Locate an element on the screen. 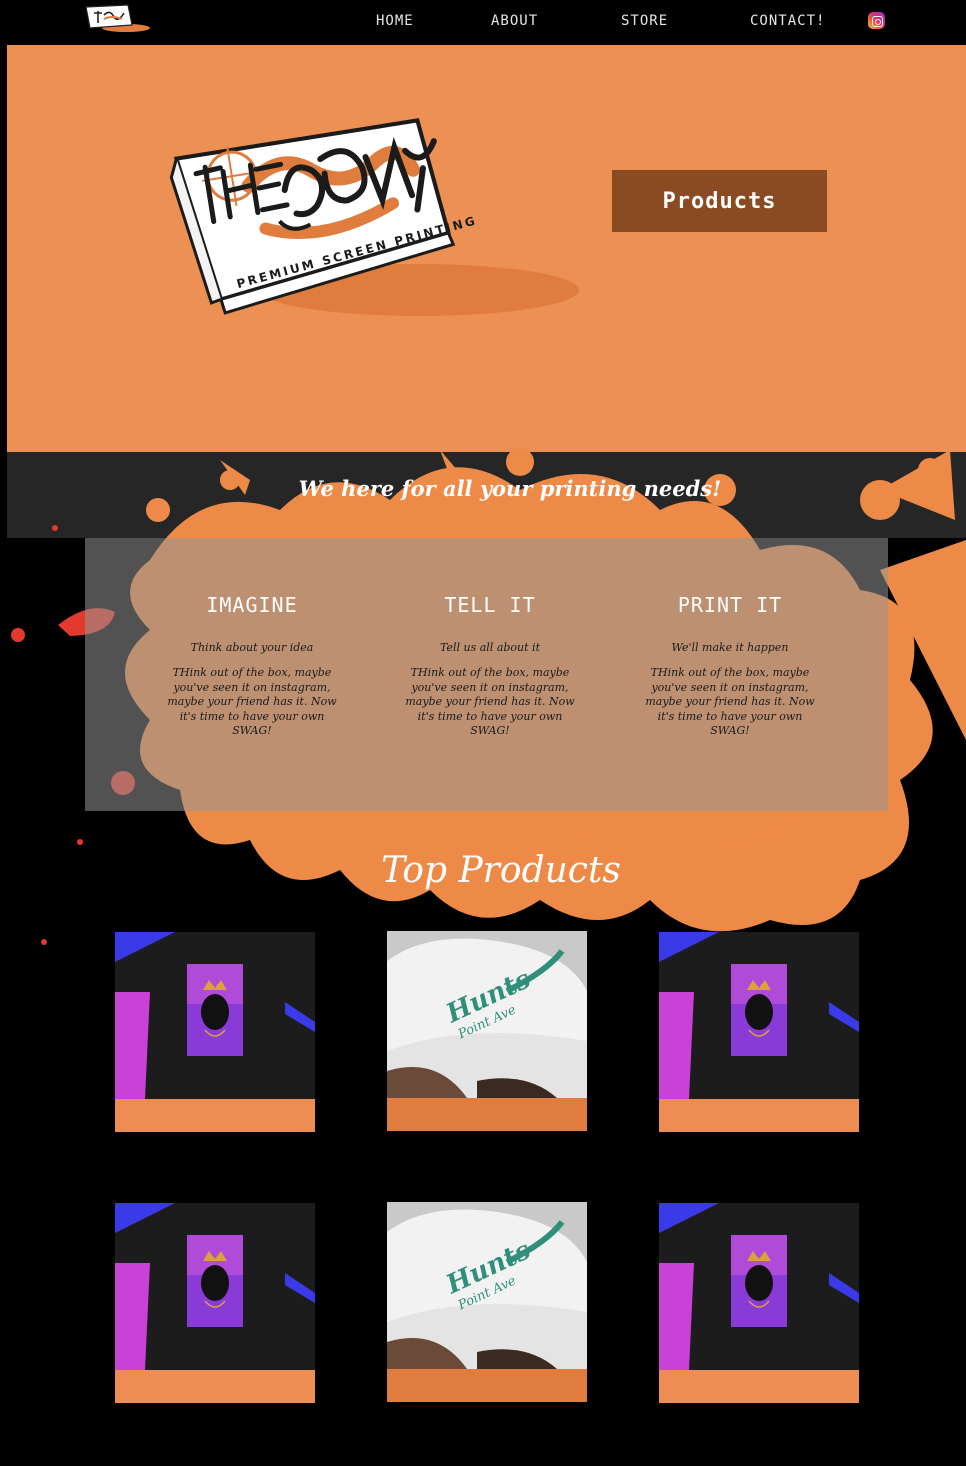  top-nav: HOME ABOUT STORE CONTACT! is located at coordinates (483, 22).